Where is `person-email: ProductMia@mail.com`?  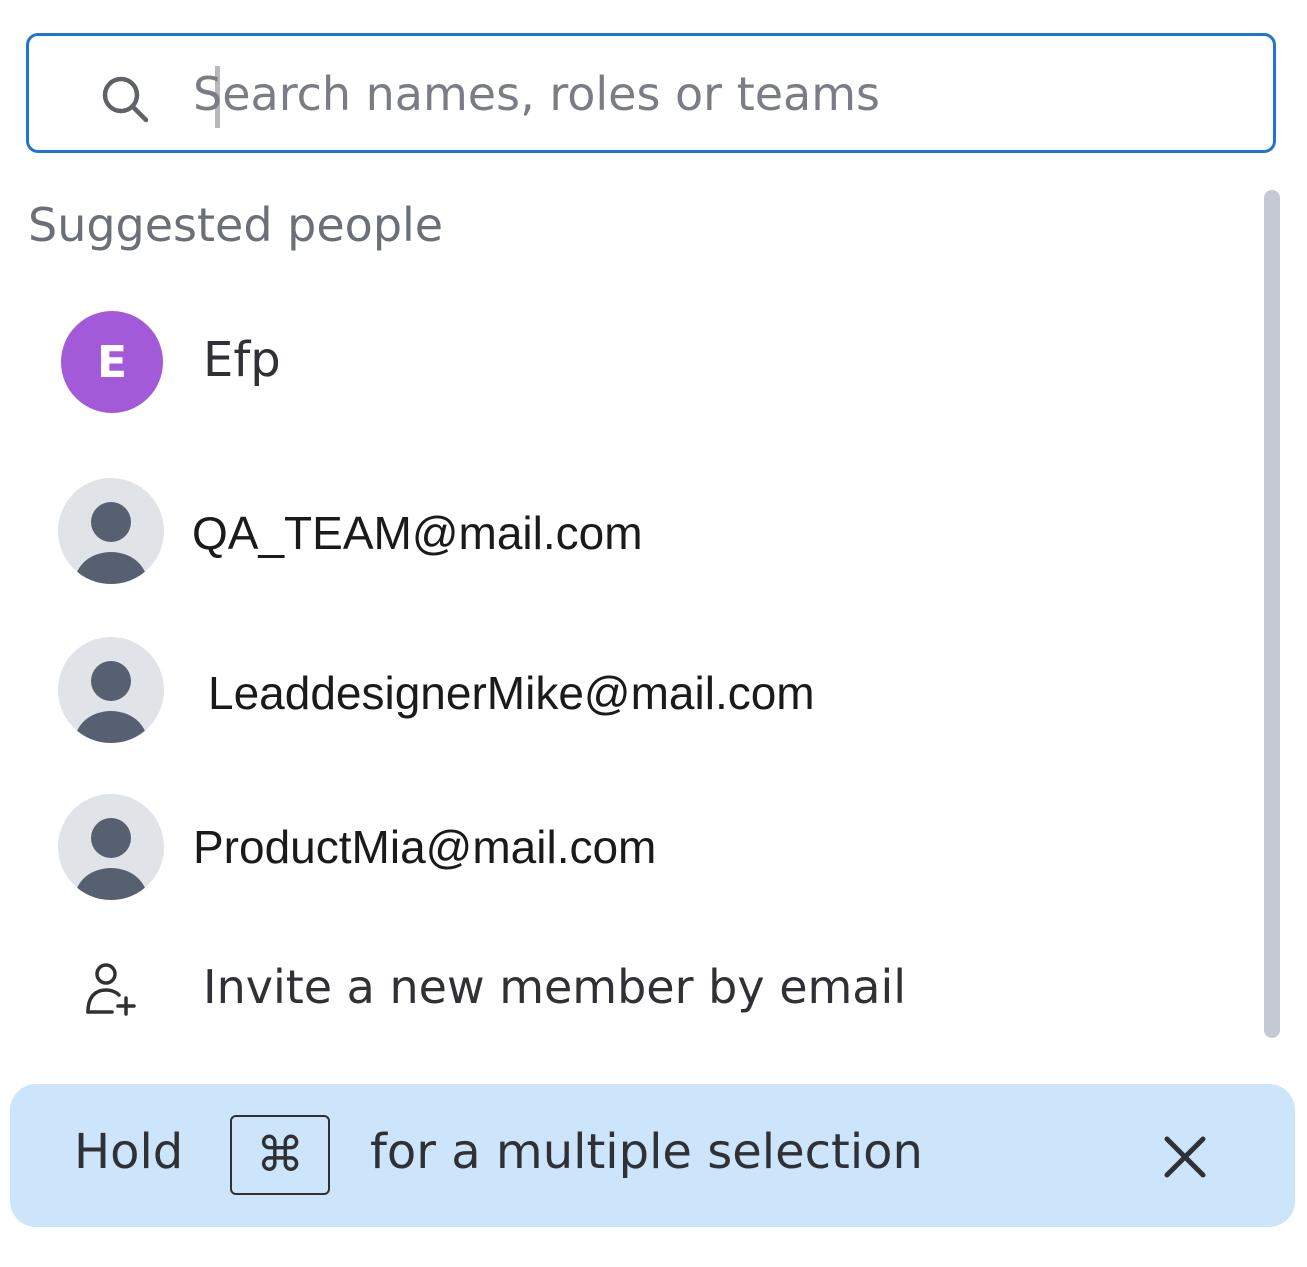 person-email: ProductMia@mail.com is located at coordinates (425, 847).